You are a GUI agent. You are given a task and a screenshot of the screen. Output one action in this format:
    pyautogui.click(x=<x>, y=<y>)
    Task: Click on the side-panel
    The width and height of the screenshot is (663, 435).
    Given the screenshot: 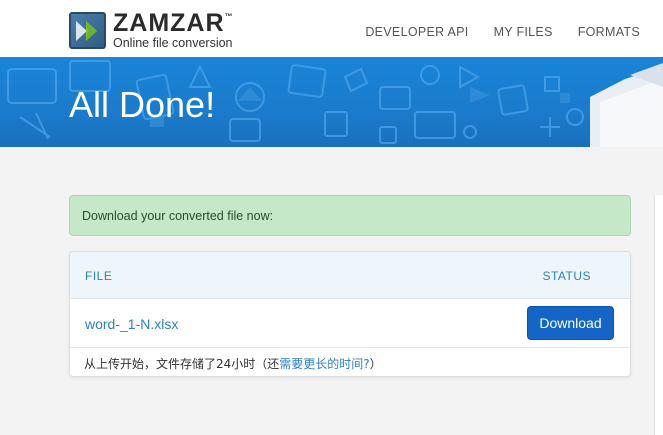 What is the action you would take?
    pyautogui.click(x=658, y=315)
    